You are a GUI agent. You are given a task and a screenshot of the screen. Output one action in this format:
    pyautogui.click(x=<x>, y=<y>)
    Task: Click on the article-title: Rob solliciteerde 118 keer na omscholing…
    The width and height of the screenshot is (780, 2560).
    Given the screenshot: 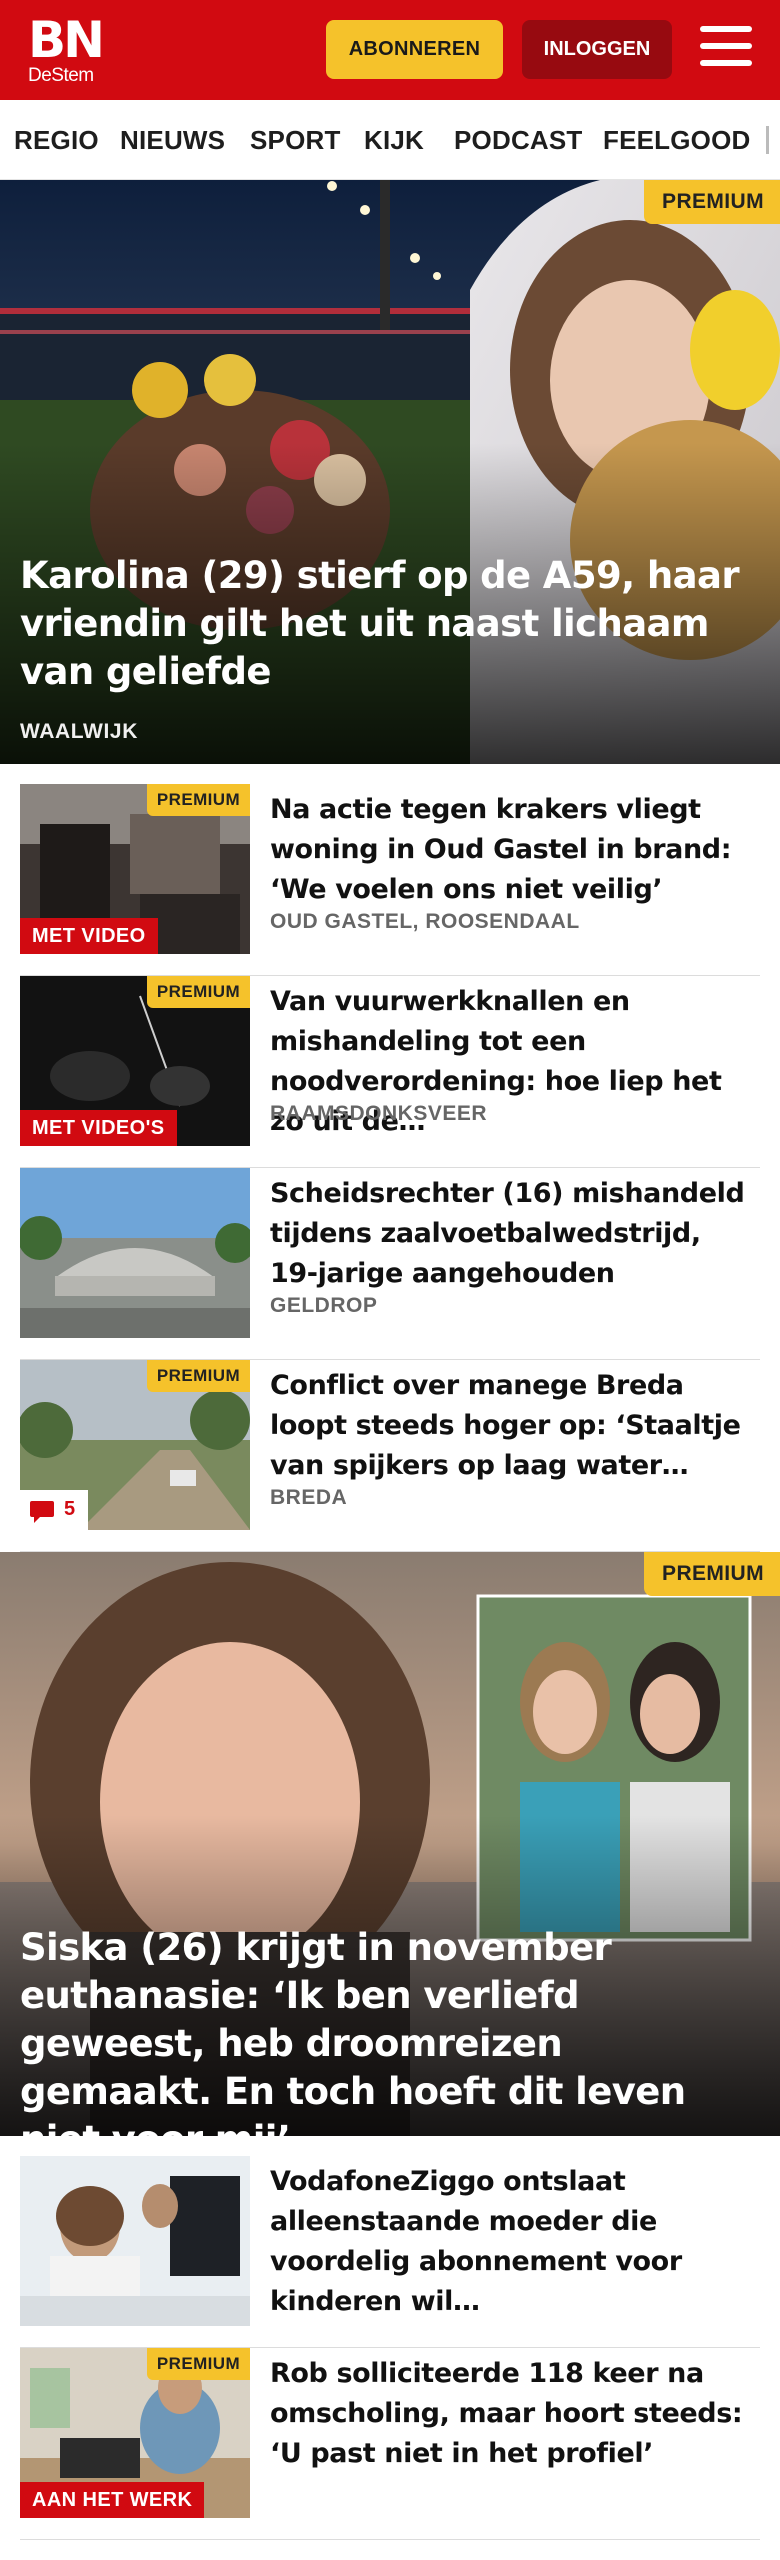 What is the action you would take?
    pyautogui.click(x=509, y=2414)
    